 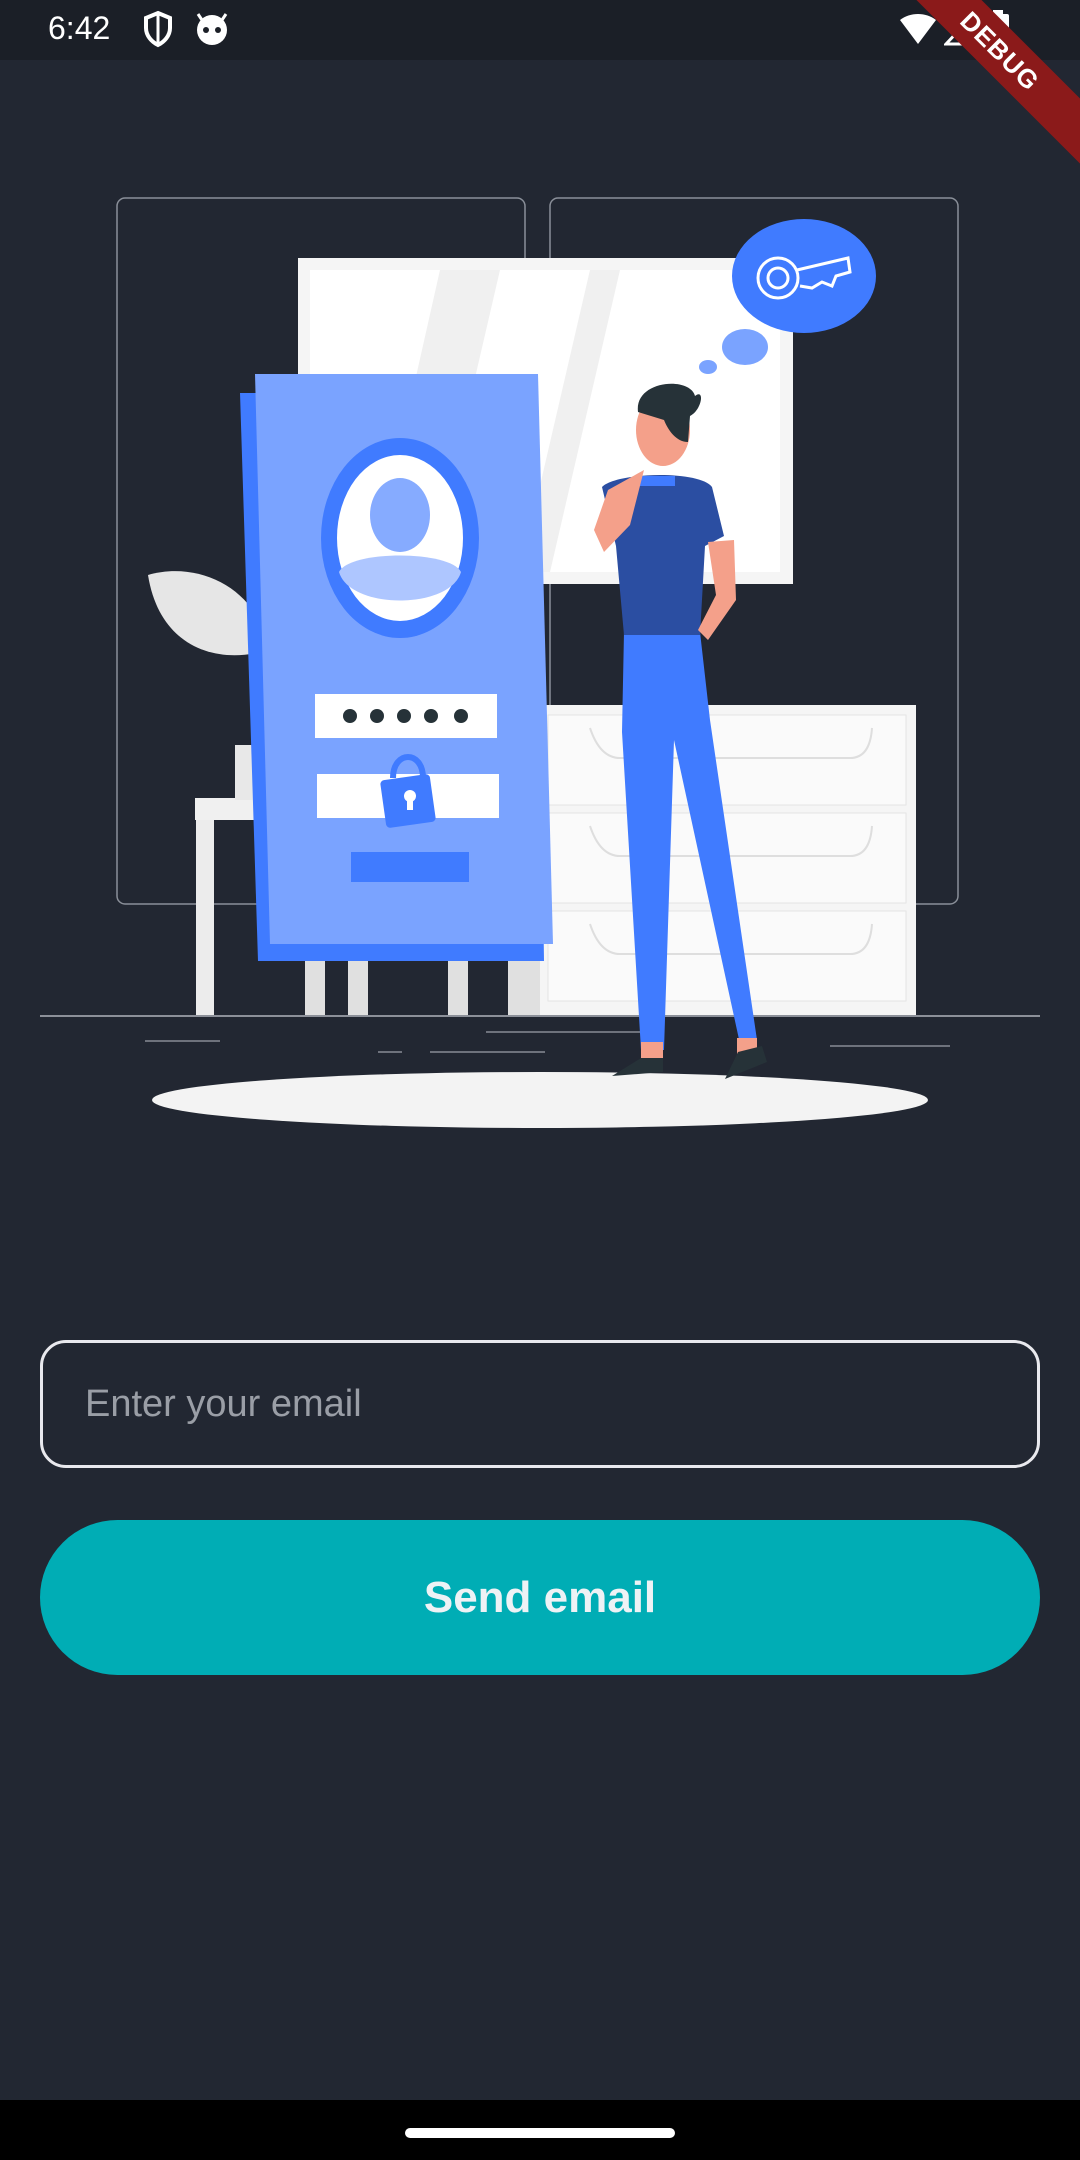 I want to click on status-time: 6:42, so click(x=79, y=28).